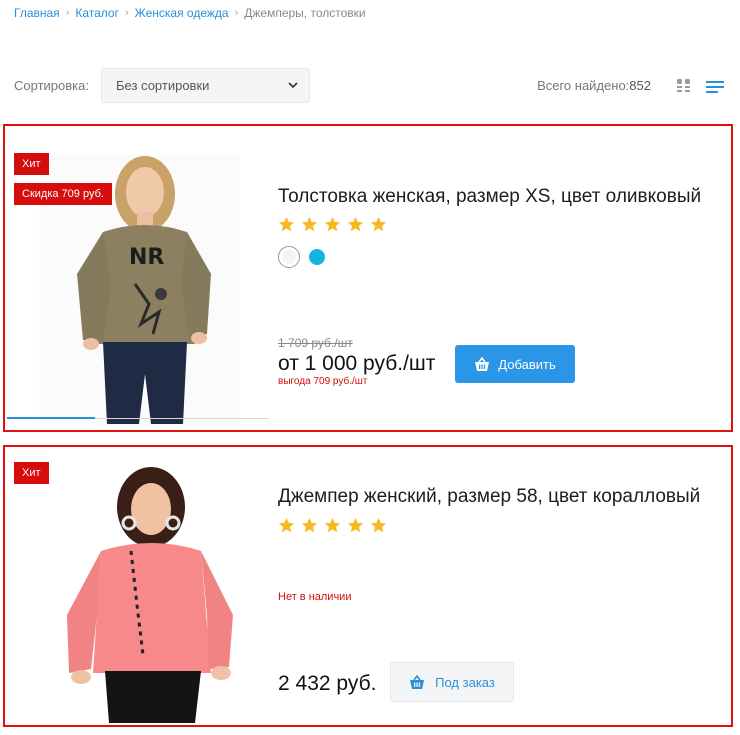 Image resolution: width=740 pixels, height=735 pixels. I want to click on chevron-down-icon, so click(293, 85).